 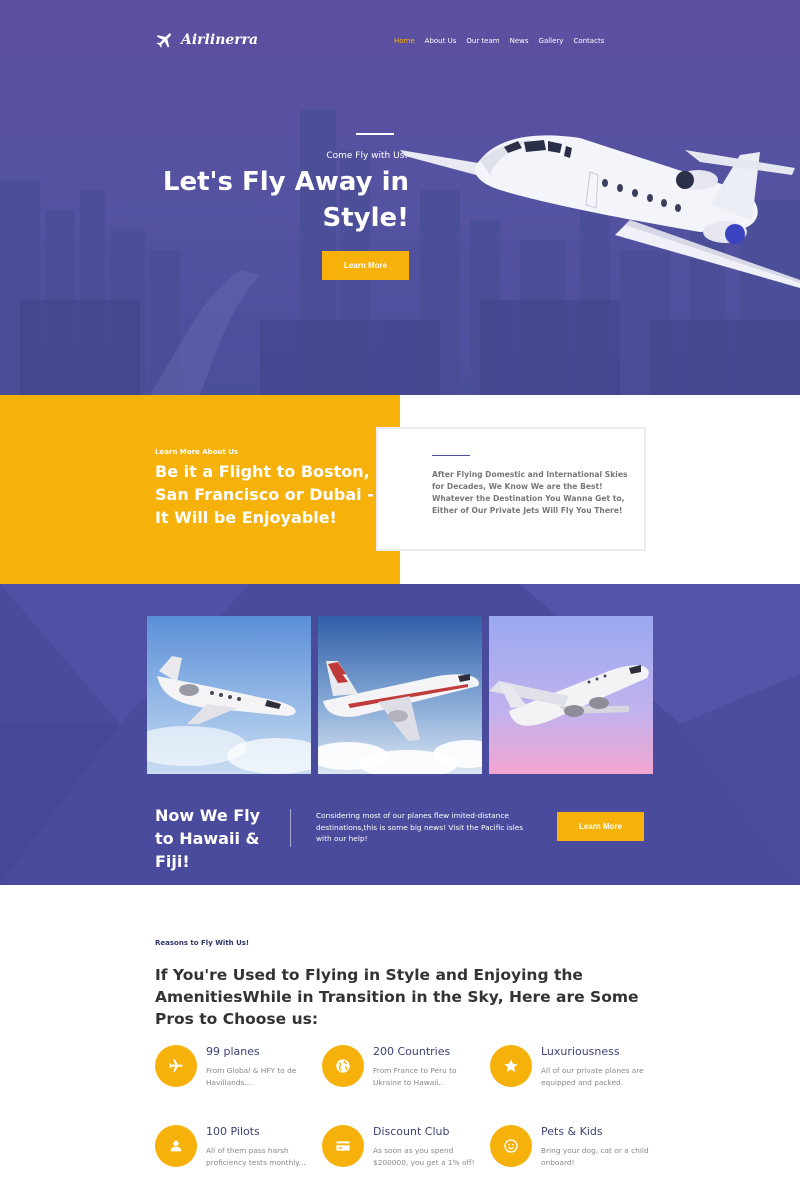 I want to click on brand-logo: Airlinerra, so click(x=206, y=40).